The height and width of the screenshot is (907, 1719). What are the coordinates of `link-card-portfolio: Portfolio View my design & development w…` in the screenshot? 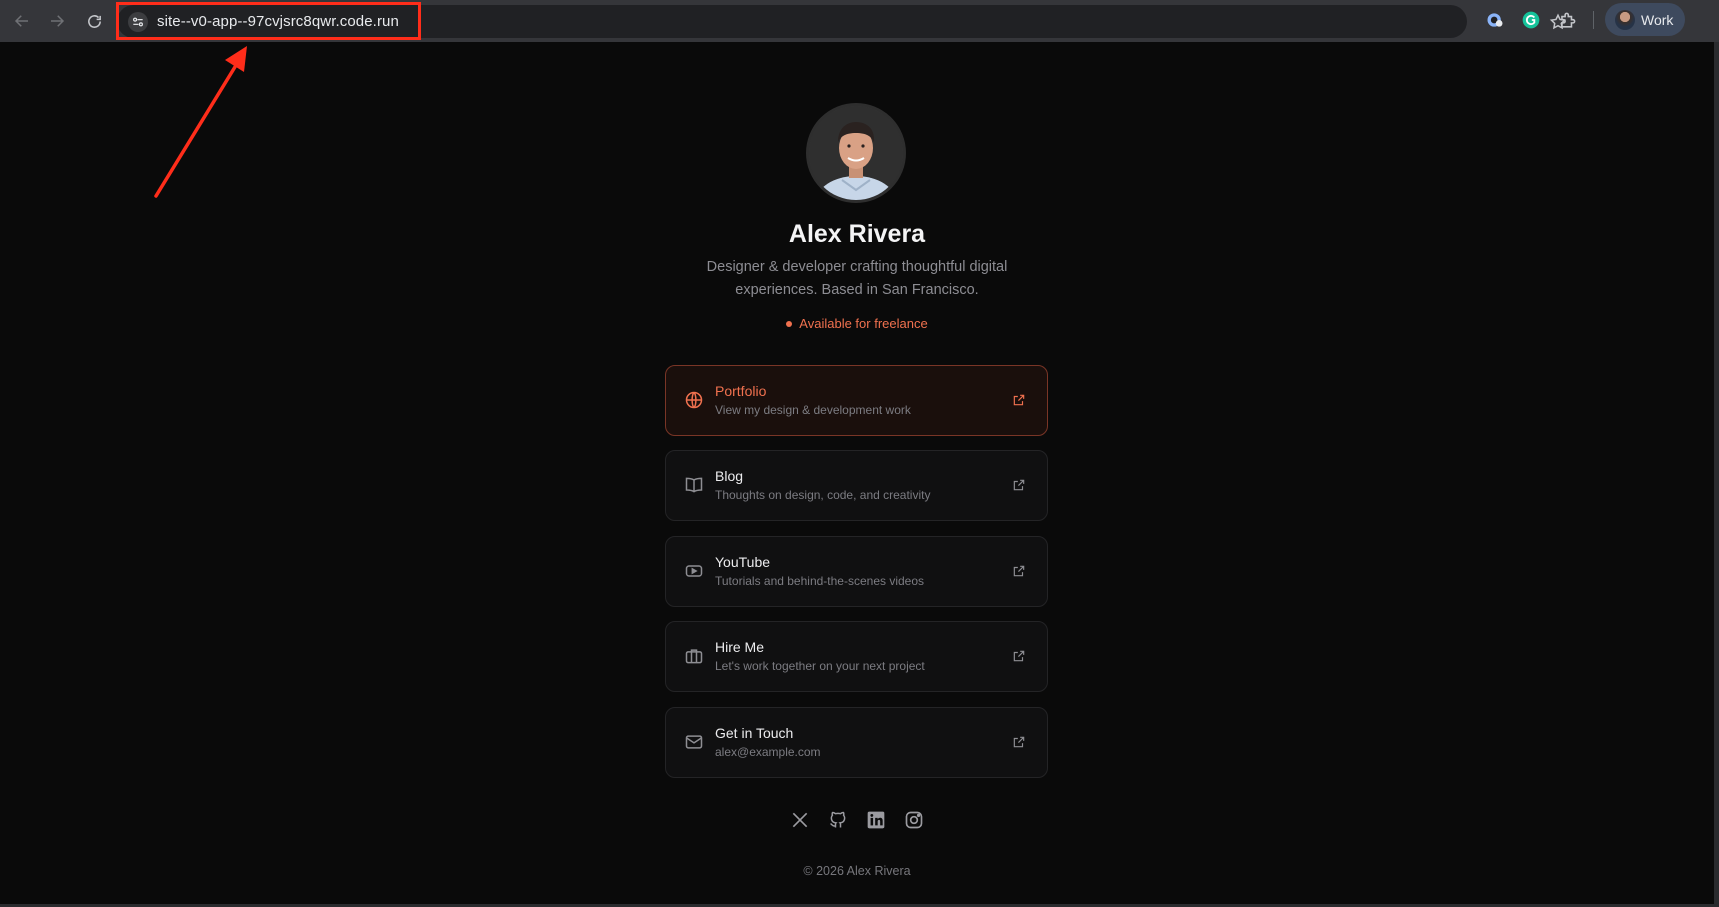 It's located at (856, 400).